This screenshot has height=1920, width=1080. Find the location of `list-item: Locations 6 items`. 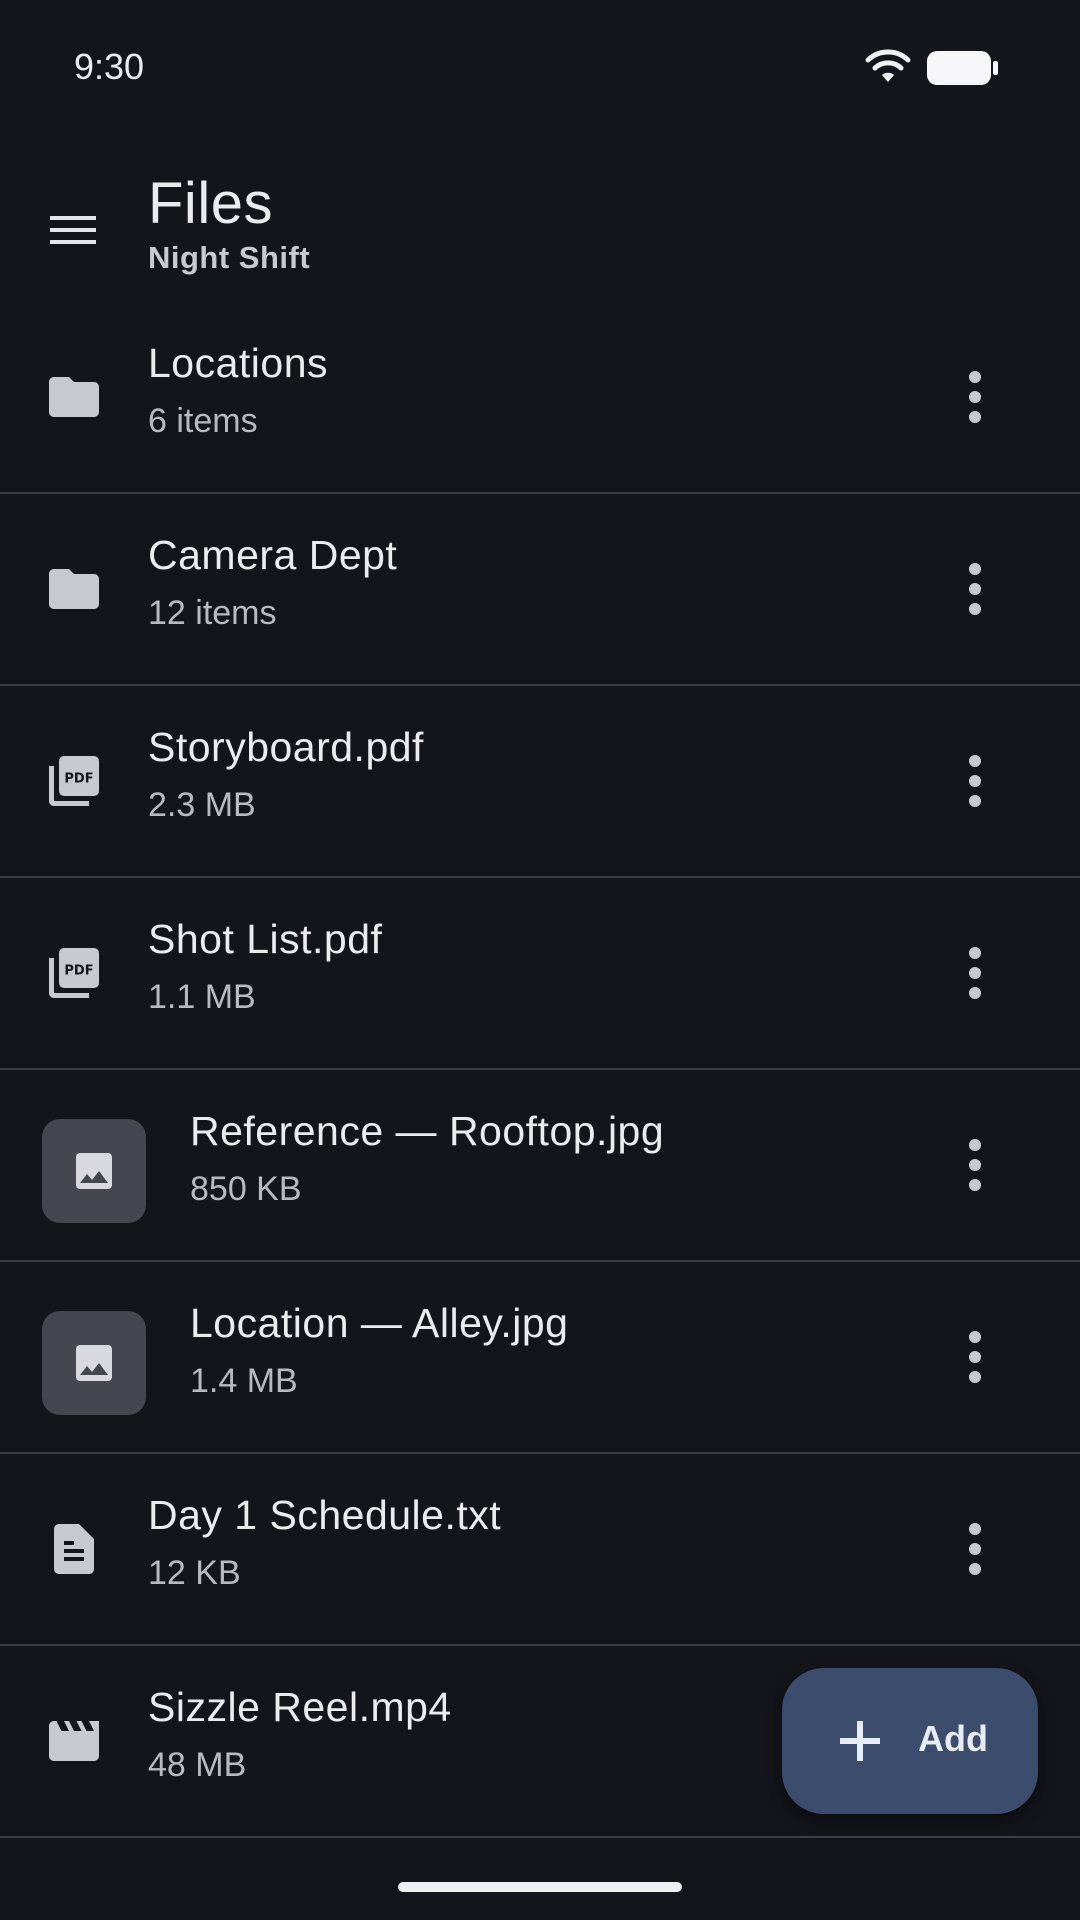

list-item: Locations 6 items is located at coordinates (540, 398).